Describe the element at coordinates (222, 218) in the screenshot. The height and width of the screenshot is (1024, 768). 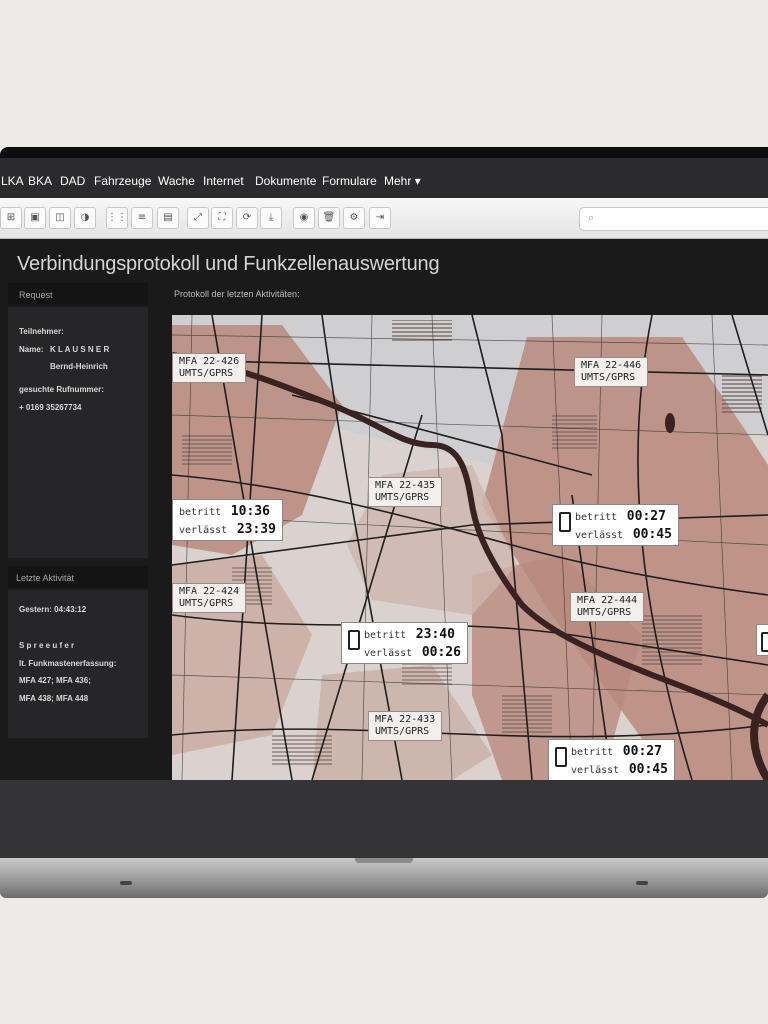
I see `fullscreen-icon: ⛶` at that location.